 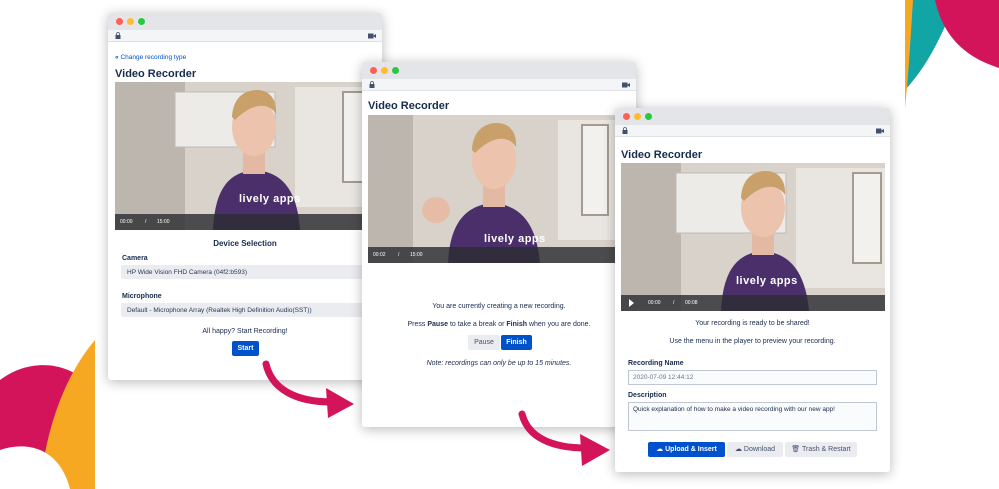 I want to click on change-recording-type-link: « Change recording type, so click(x=150, y=57).